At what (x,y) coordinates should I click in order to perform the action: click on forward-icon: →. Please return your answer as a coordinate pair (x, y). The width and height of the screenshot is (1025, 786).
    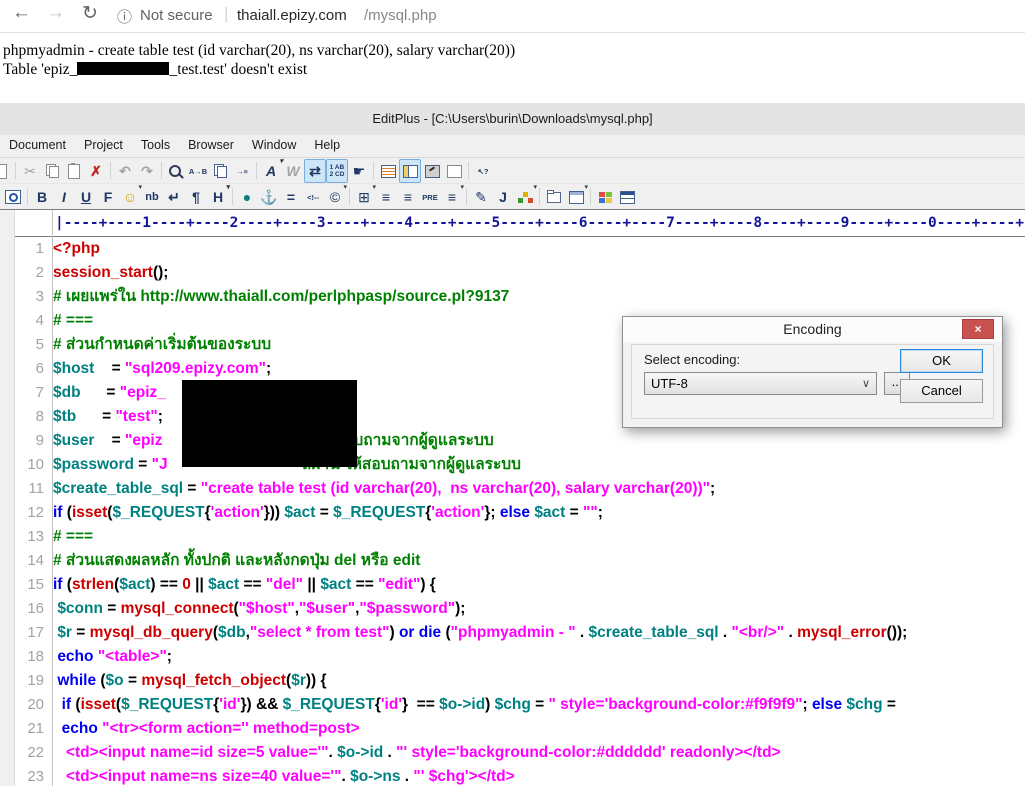
    Looking at the image, I should click on (55, 13).